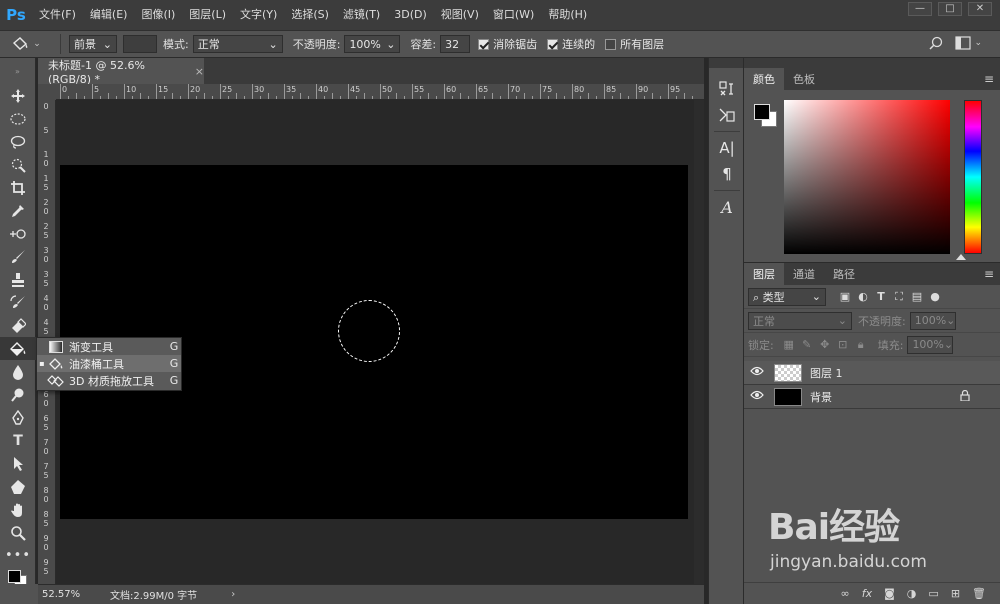 The height and width of the screenshot is (604, 1000). I want to click on fill-input: 100% ⌄, so click(930, 344).